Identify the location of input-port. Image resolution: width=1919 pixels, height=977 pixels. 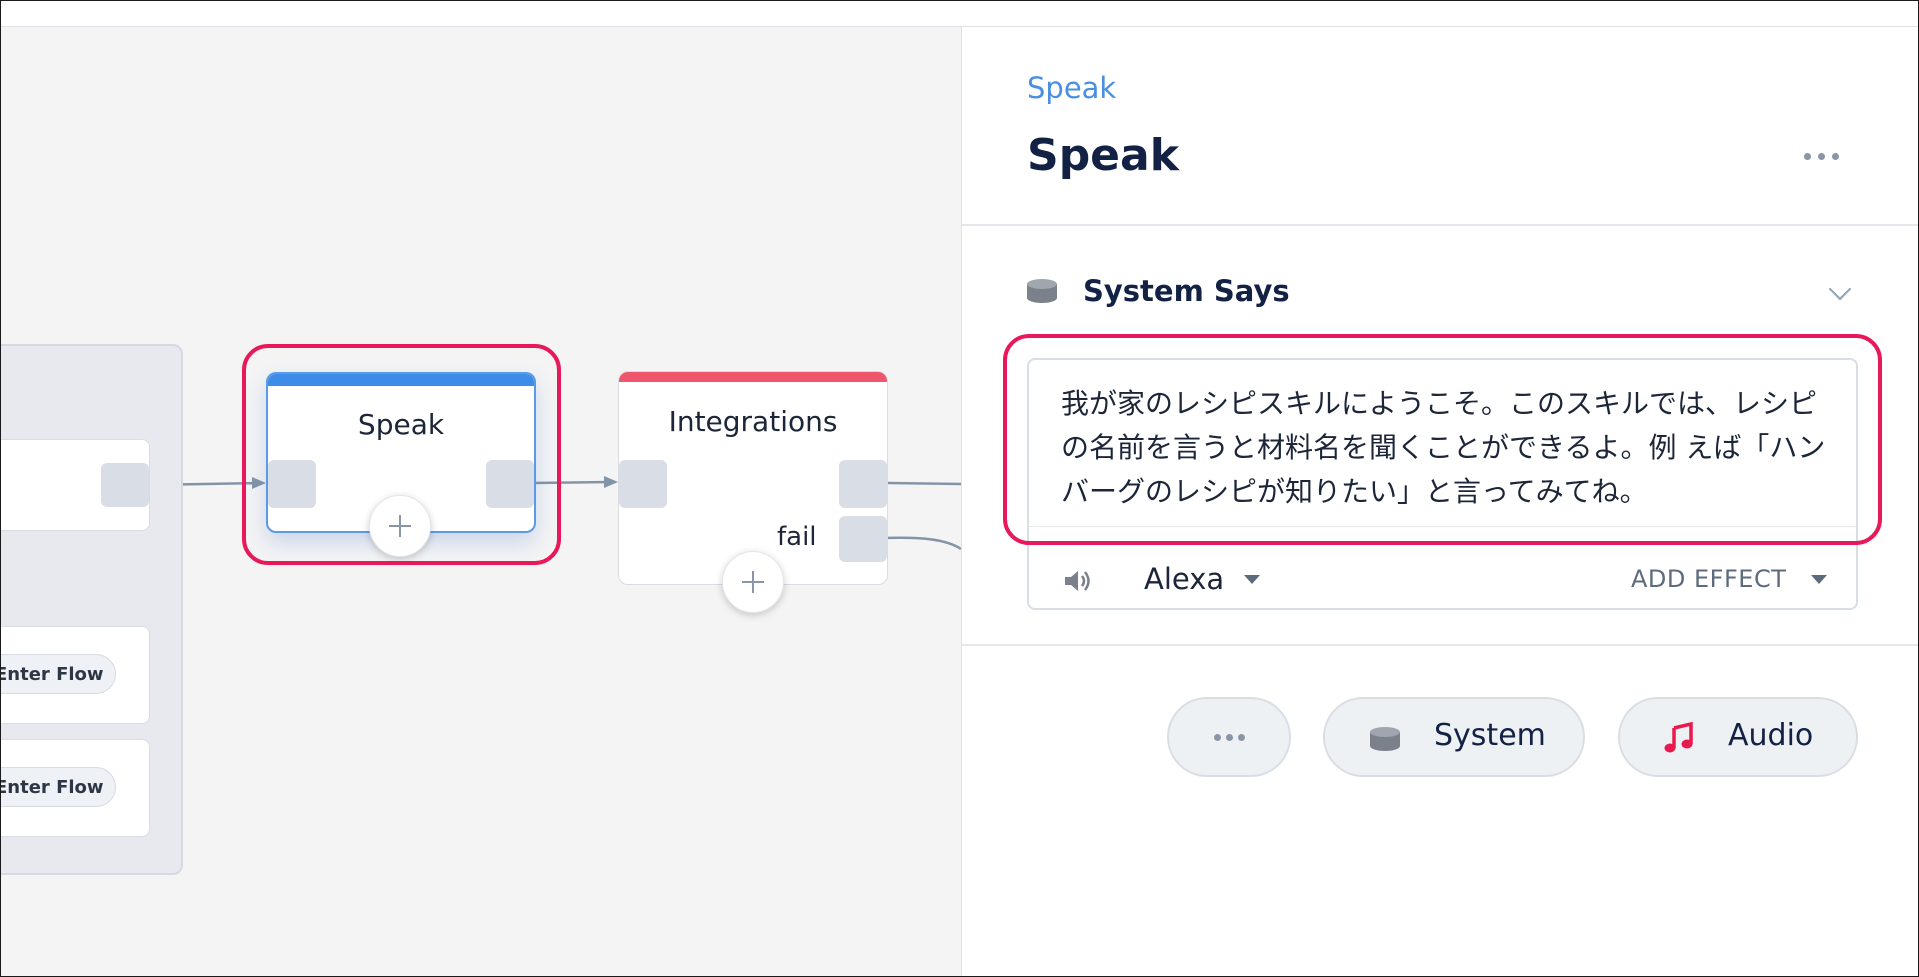
(643, 484).